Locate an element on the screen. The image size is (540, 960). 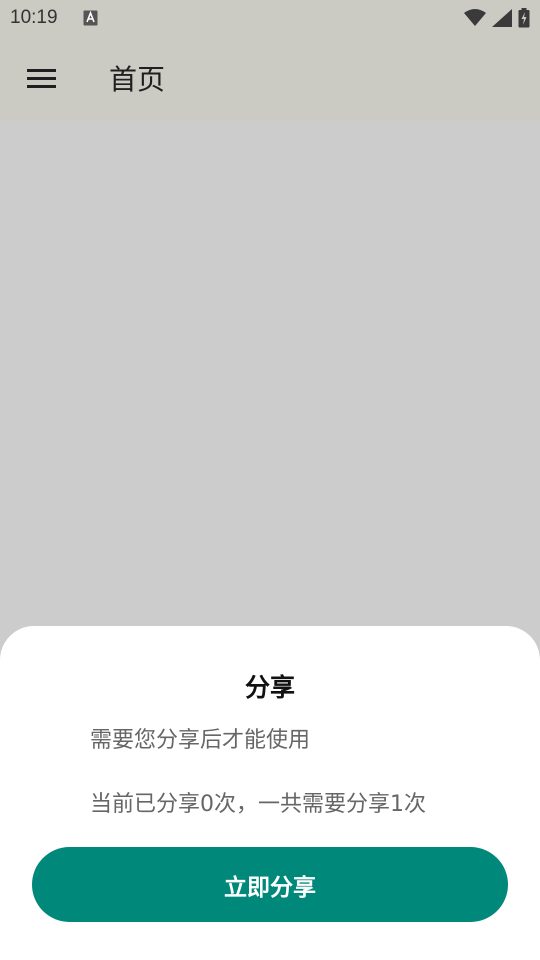
status-bar: 10:19 is located at coordinates (270, 18).